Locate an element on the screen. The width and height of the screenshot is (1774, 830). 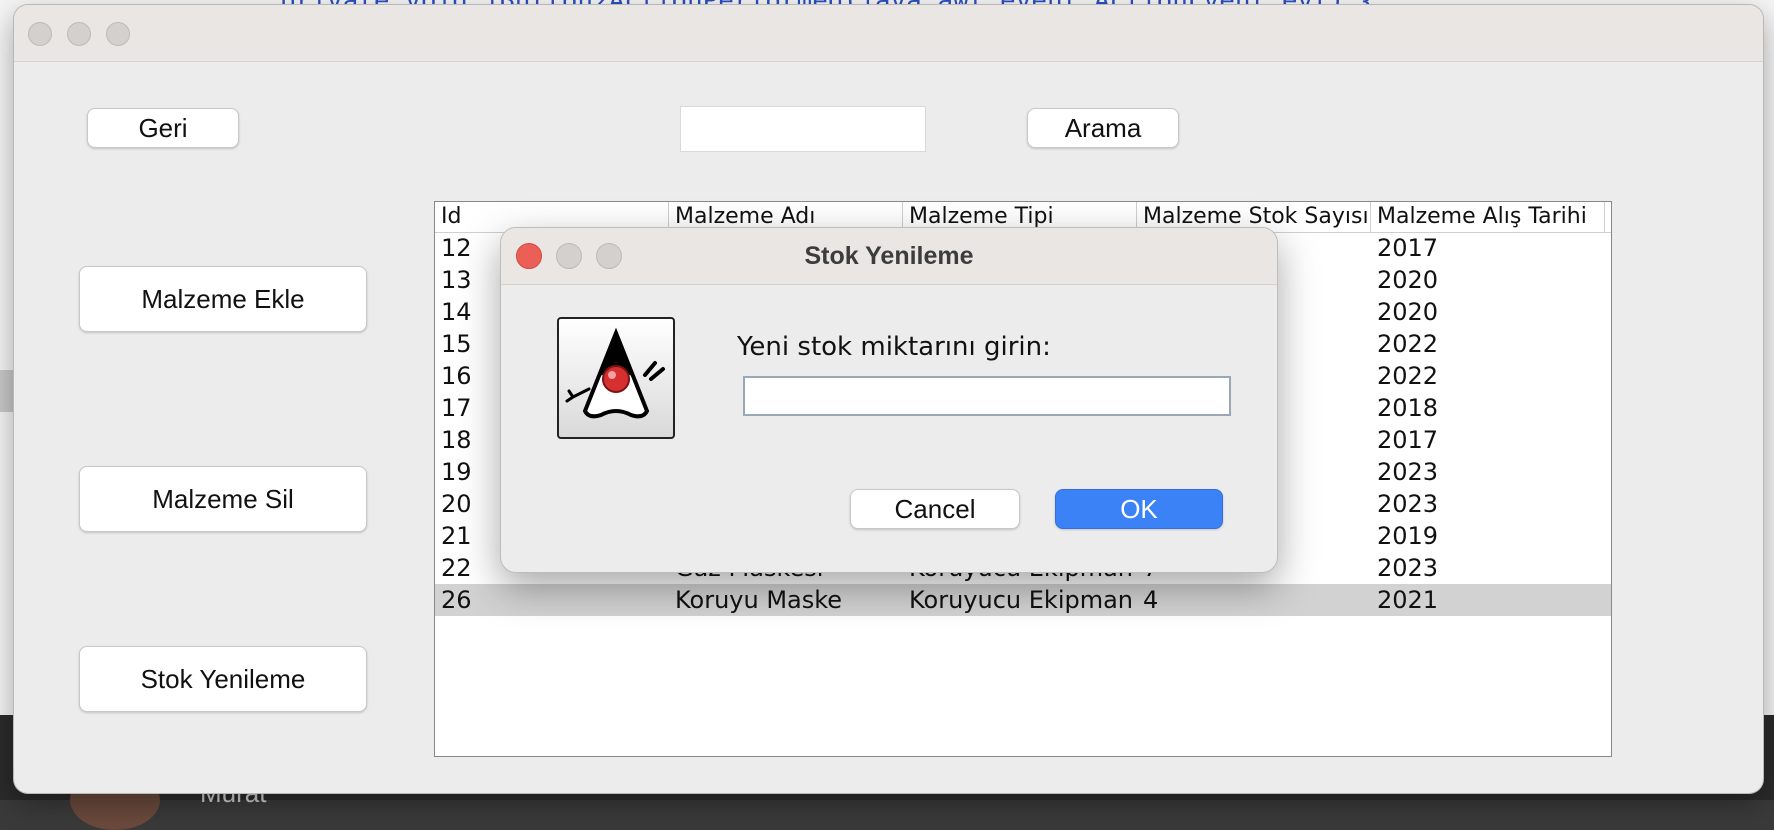
stock-amount-input is located at coordinates (987, 396).